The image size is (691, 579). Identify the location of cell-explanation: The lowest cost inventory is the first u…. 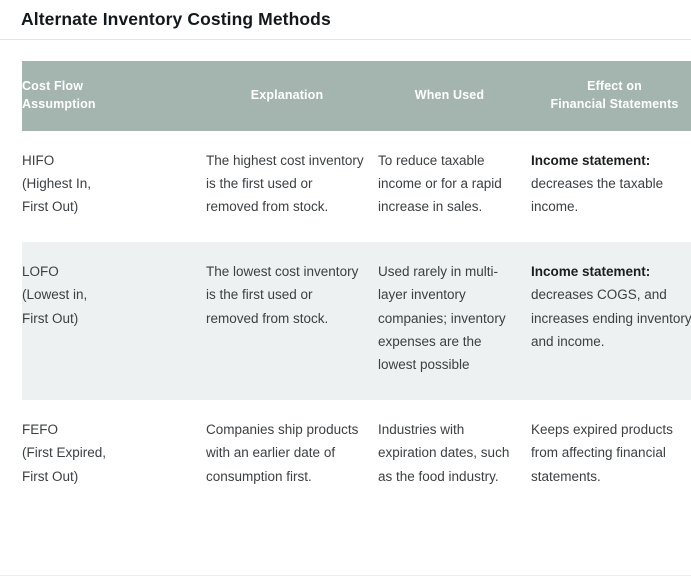
(292, 321).